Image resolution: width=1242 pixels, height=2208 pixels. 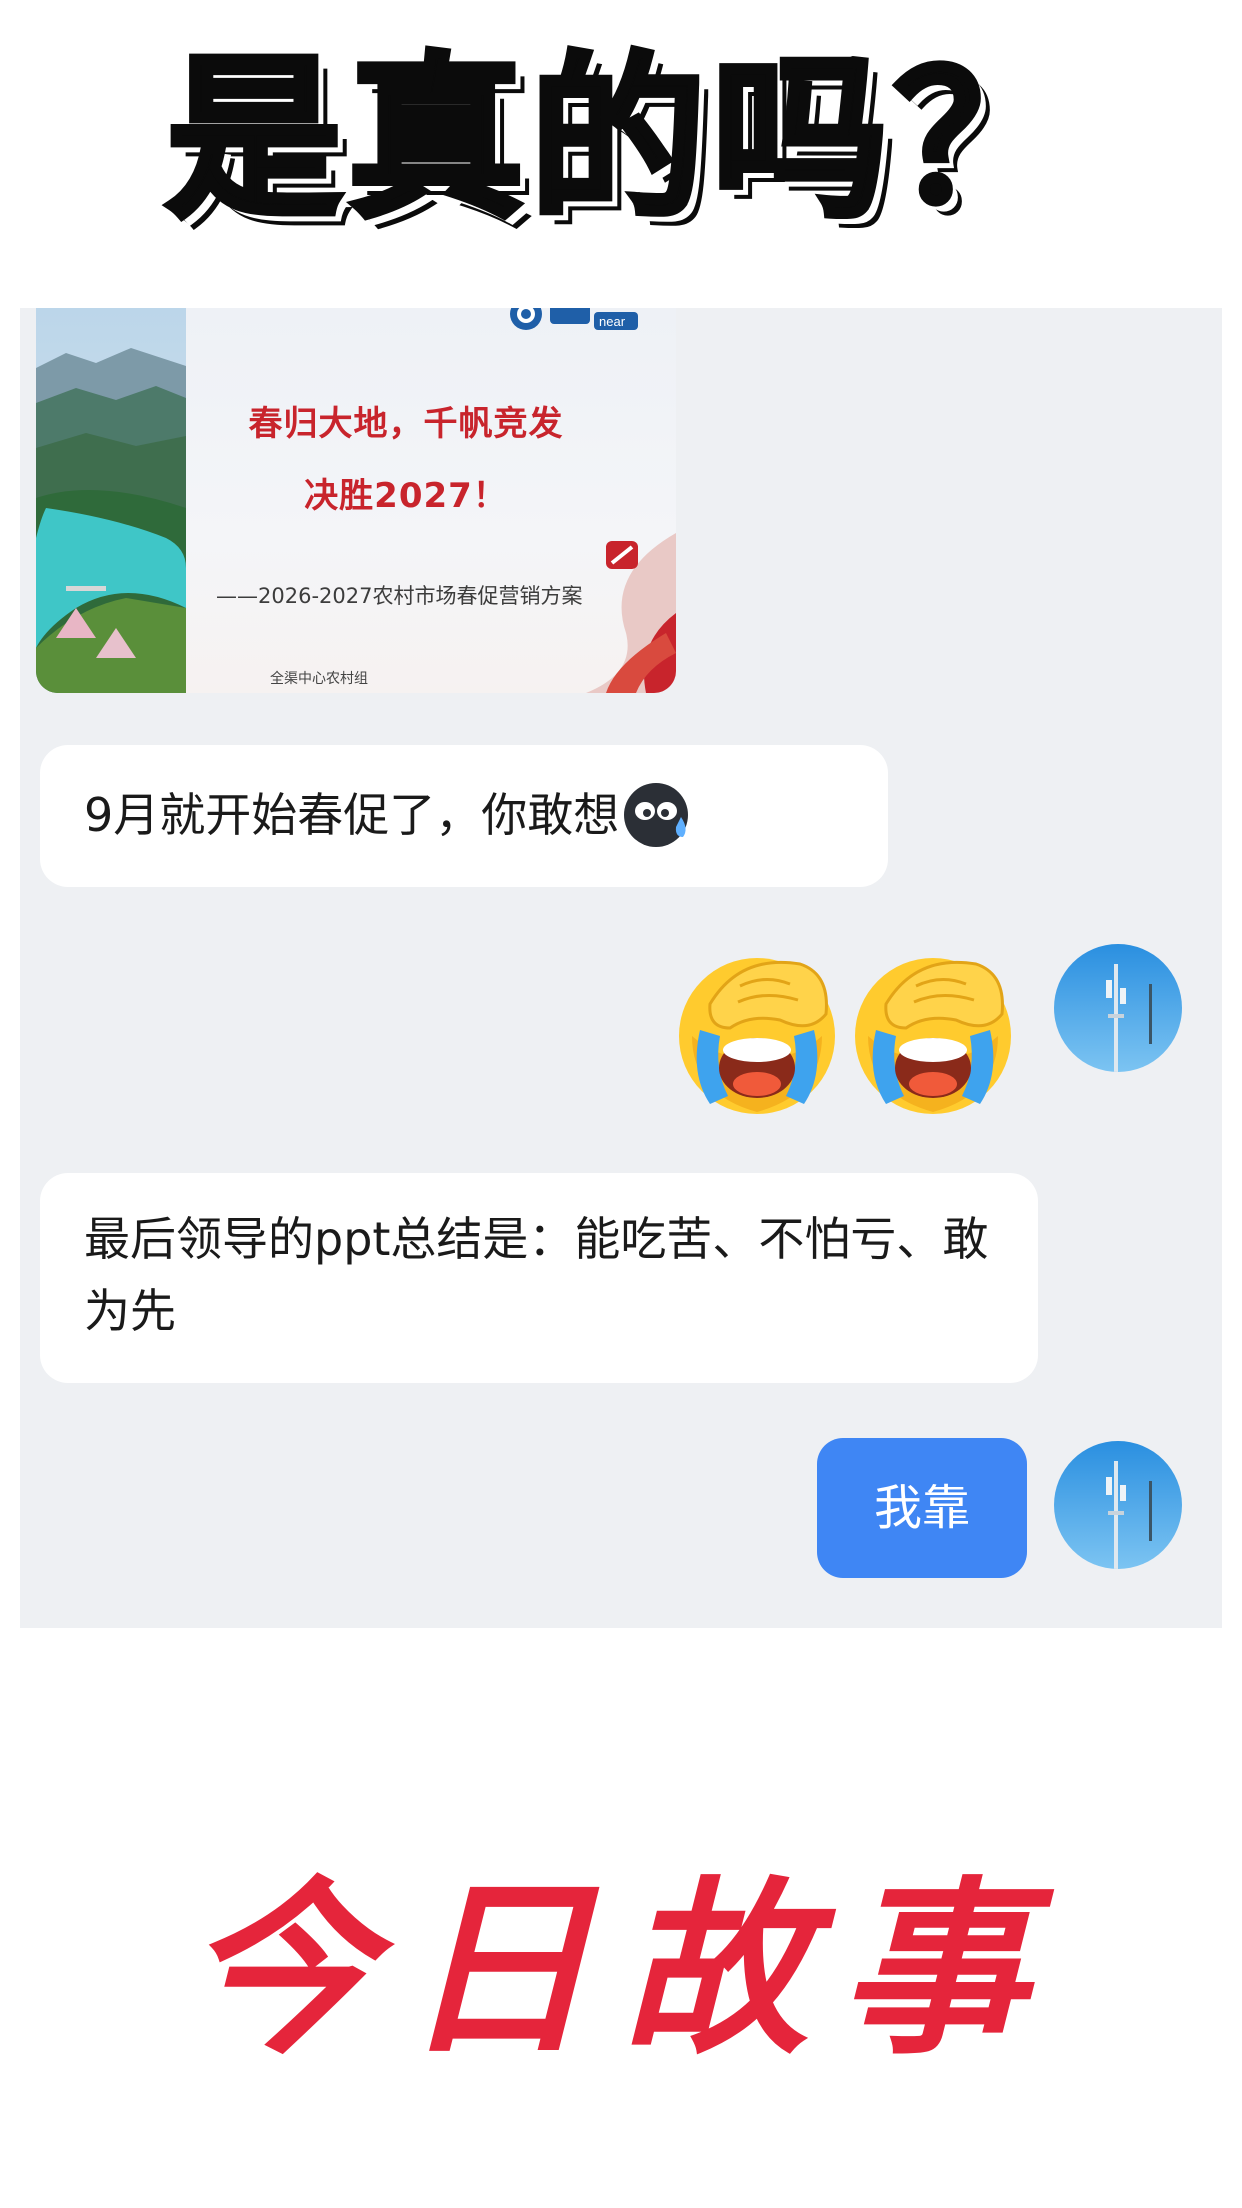 I want to click on logo-text: near, so click(x=612, y=321).